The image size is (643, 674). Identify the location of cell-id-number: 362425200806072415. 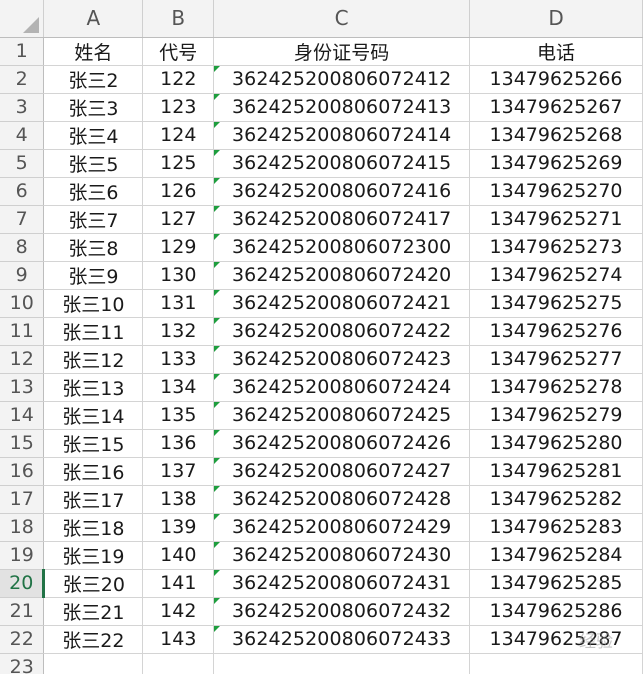
(342, 163).